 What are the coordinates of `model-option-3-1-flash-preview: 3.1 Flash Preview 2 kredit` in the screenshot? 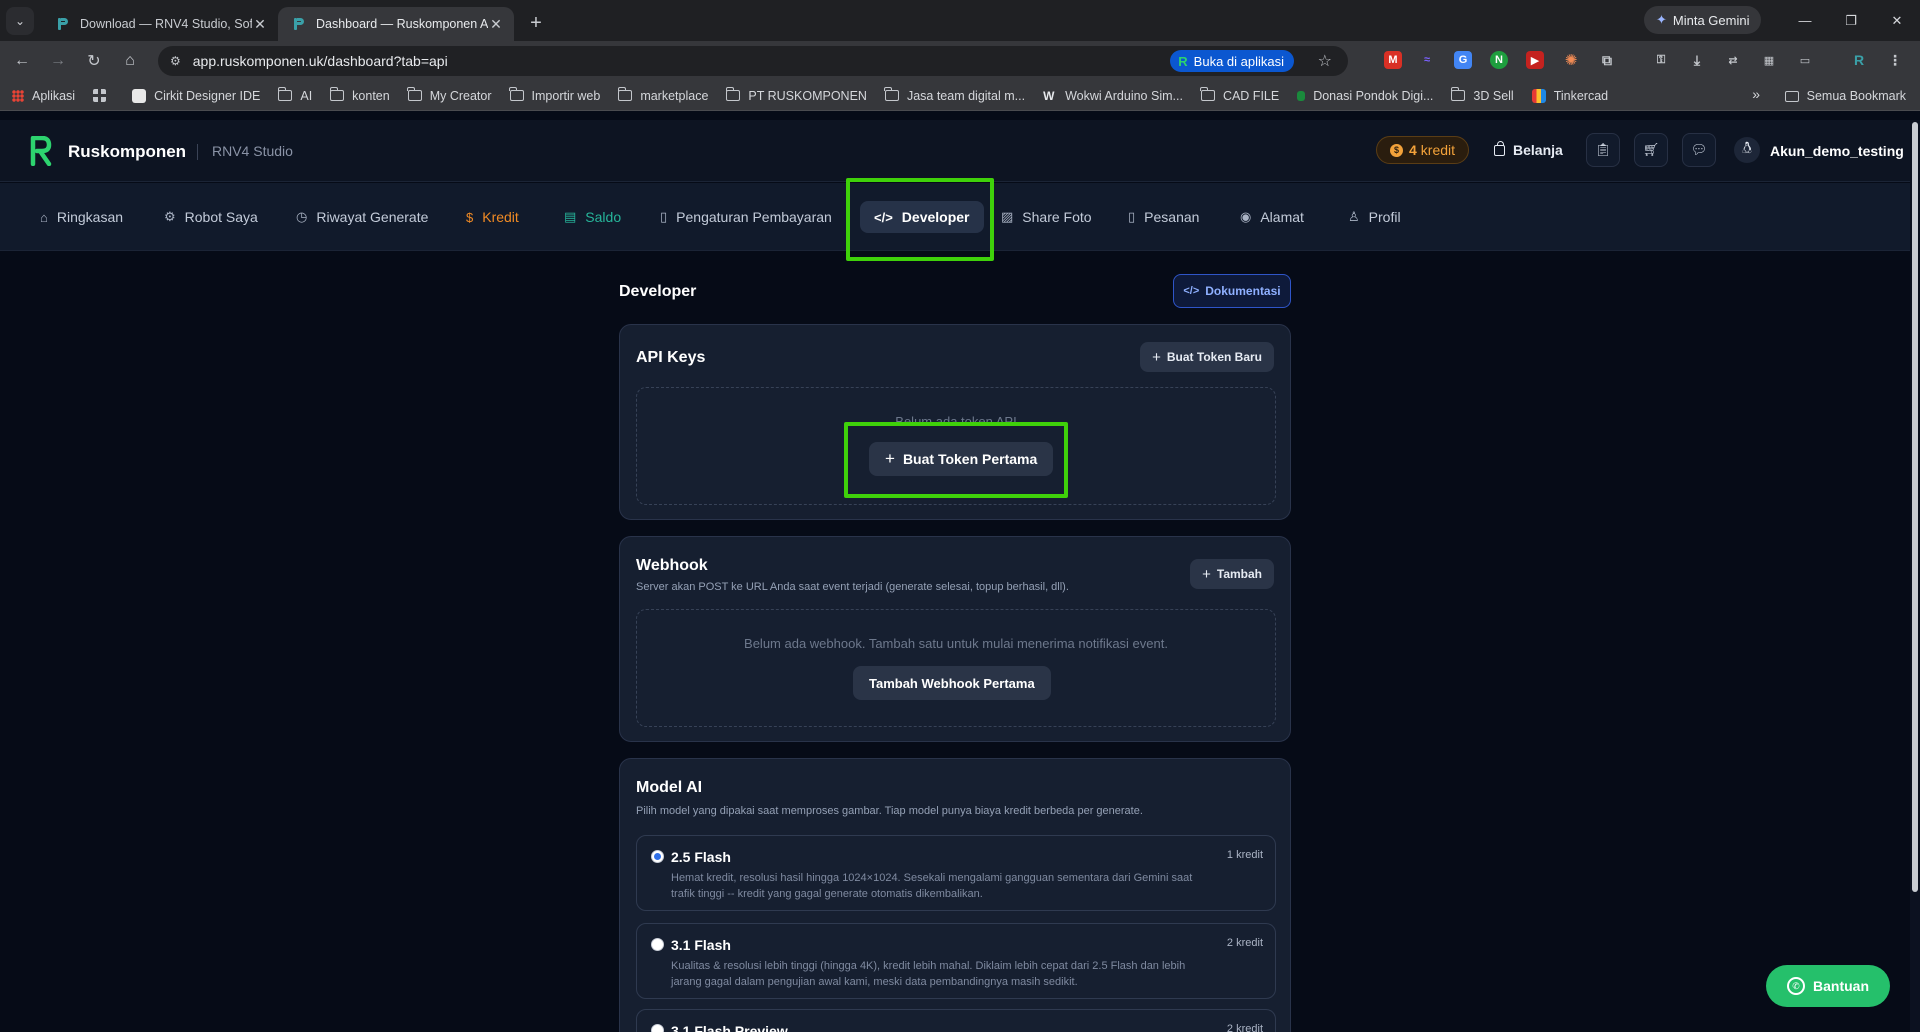 It's located at (956, 1020).